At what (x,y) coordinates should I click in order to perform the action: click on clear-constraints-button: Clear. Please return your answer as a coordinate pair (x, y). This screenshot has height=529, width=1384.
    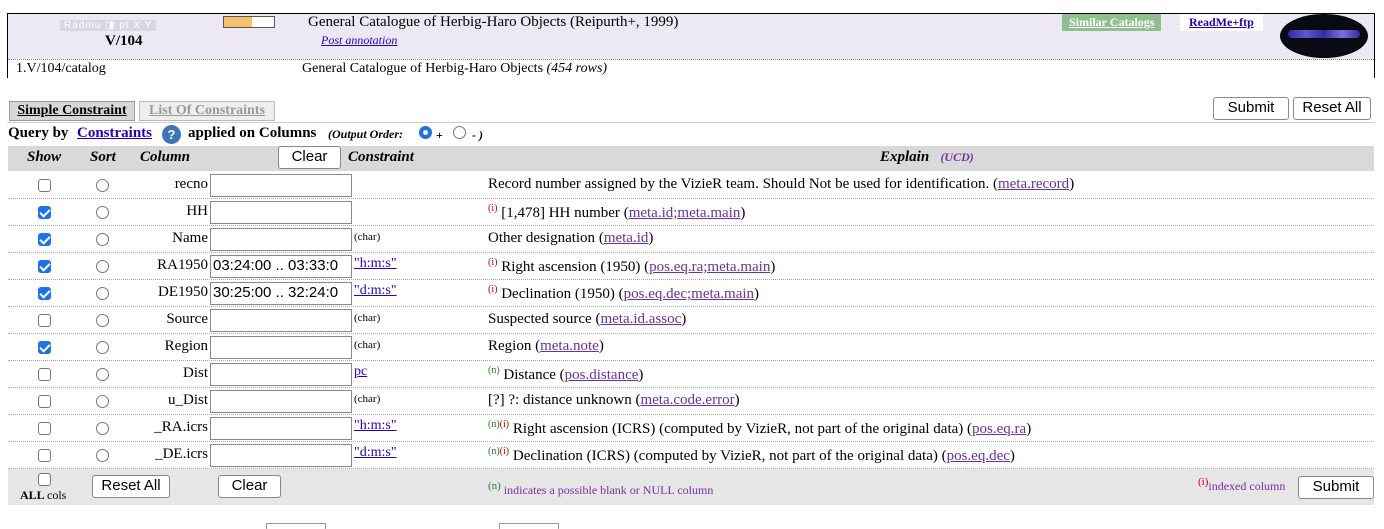
    Looking at the image, I should click on (309, 157).